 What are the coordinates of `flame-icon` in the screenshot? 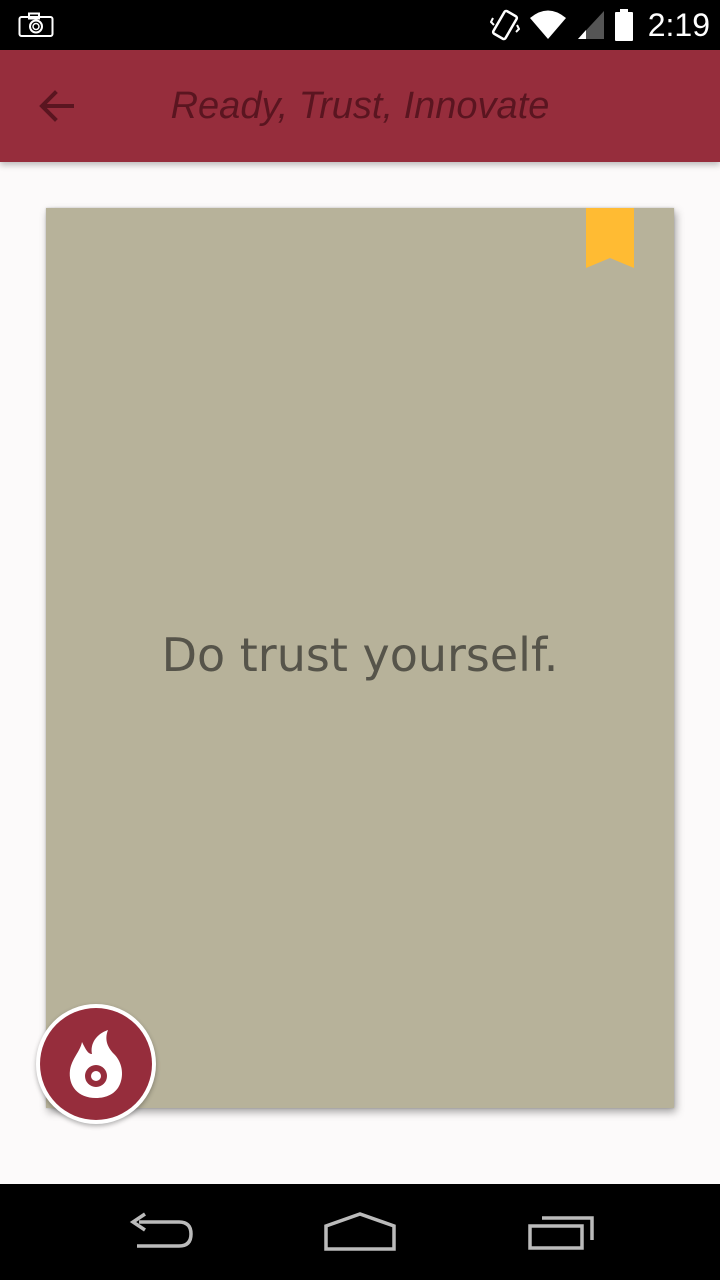 It's located at (95, 1064).